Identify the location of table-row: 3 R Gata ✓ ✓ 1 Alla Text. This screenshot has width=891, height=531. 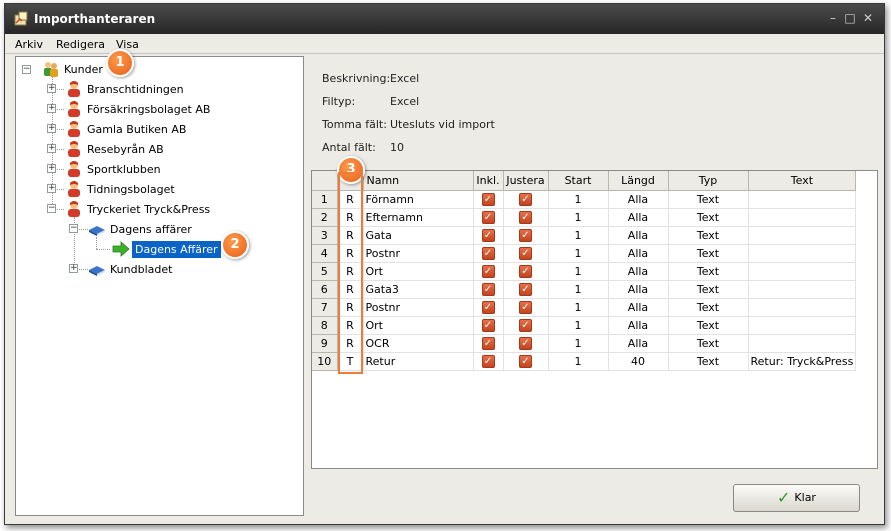
(584, 235).